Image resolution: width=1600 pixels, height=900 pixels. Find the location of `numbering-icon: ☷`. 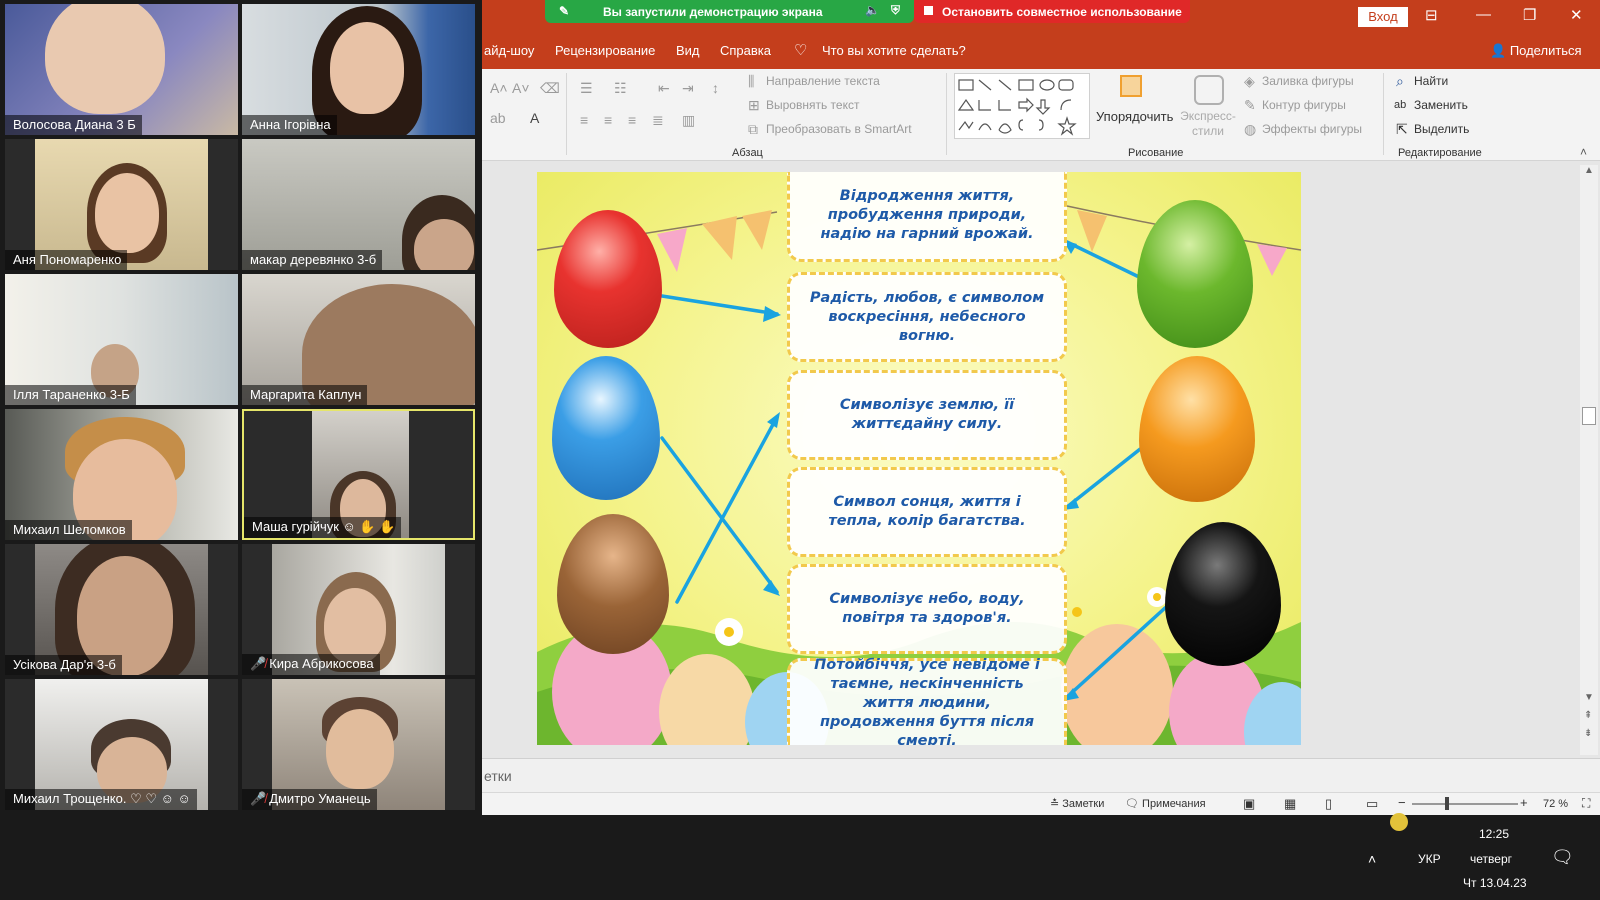

numbering-icon: ☷ is located at coordinates (620, 88).